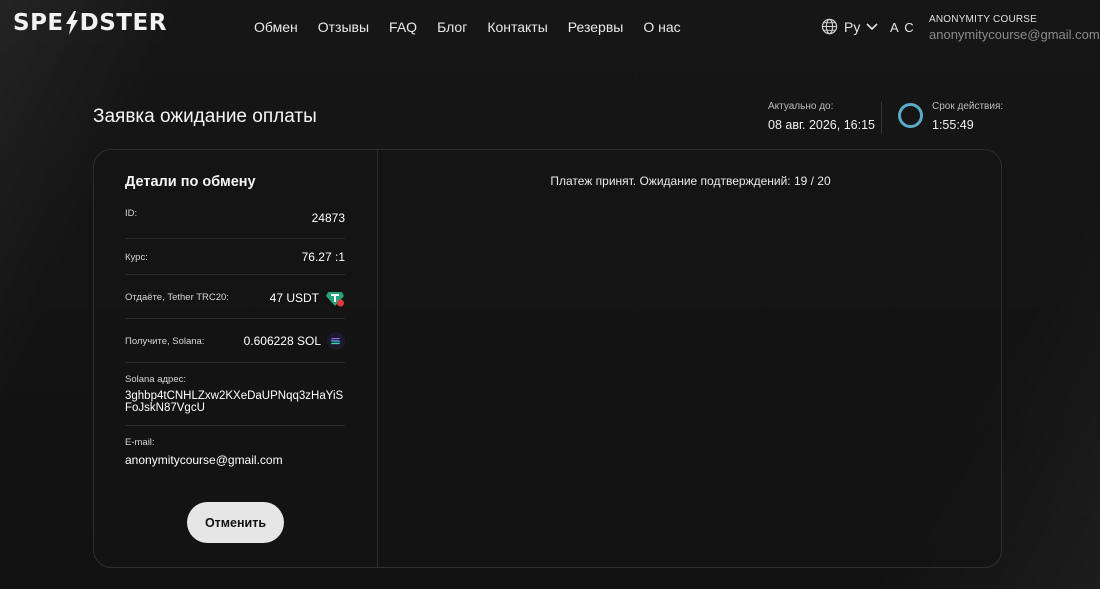 The width and height of the screenshot is (1100, 589). What do you see at coordinates (967, 116) in the screenshot?
I see `validity-term: Срок действия: 1:55:49` at bounding box center [967, 116].